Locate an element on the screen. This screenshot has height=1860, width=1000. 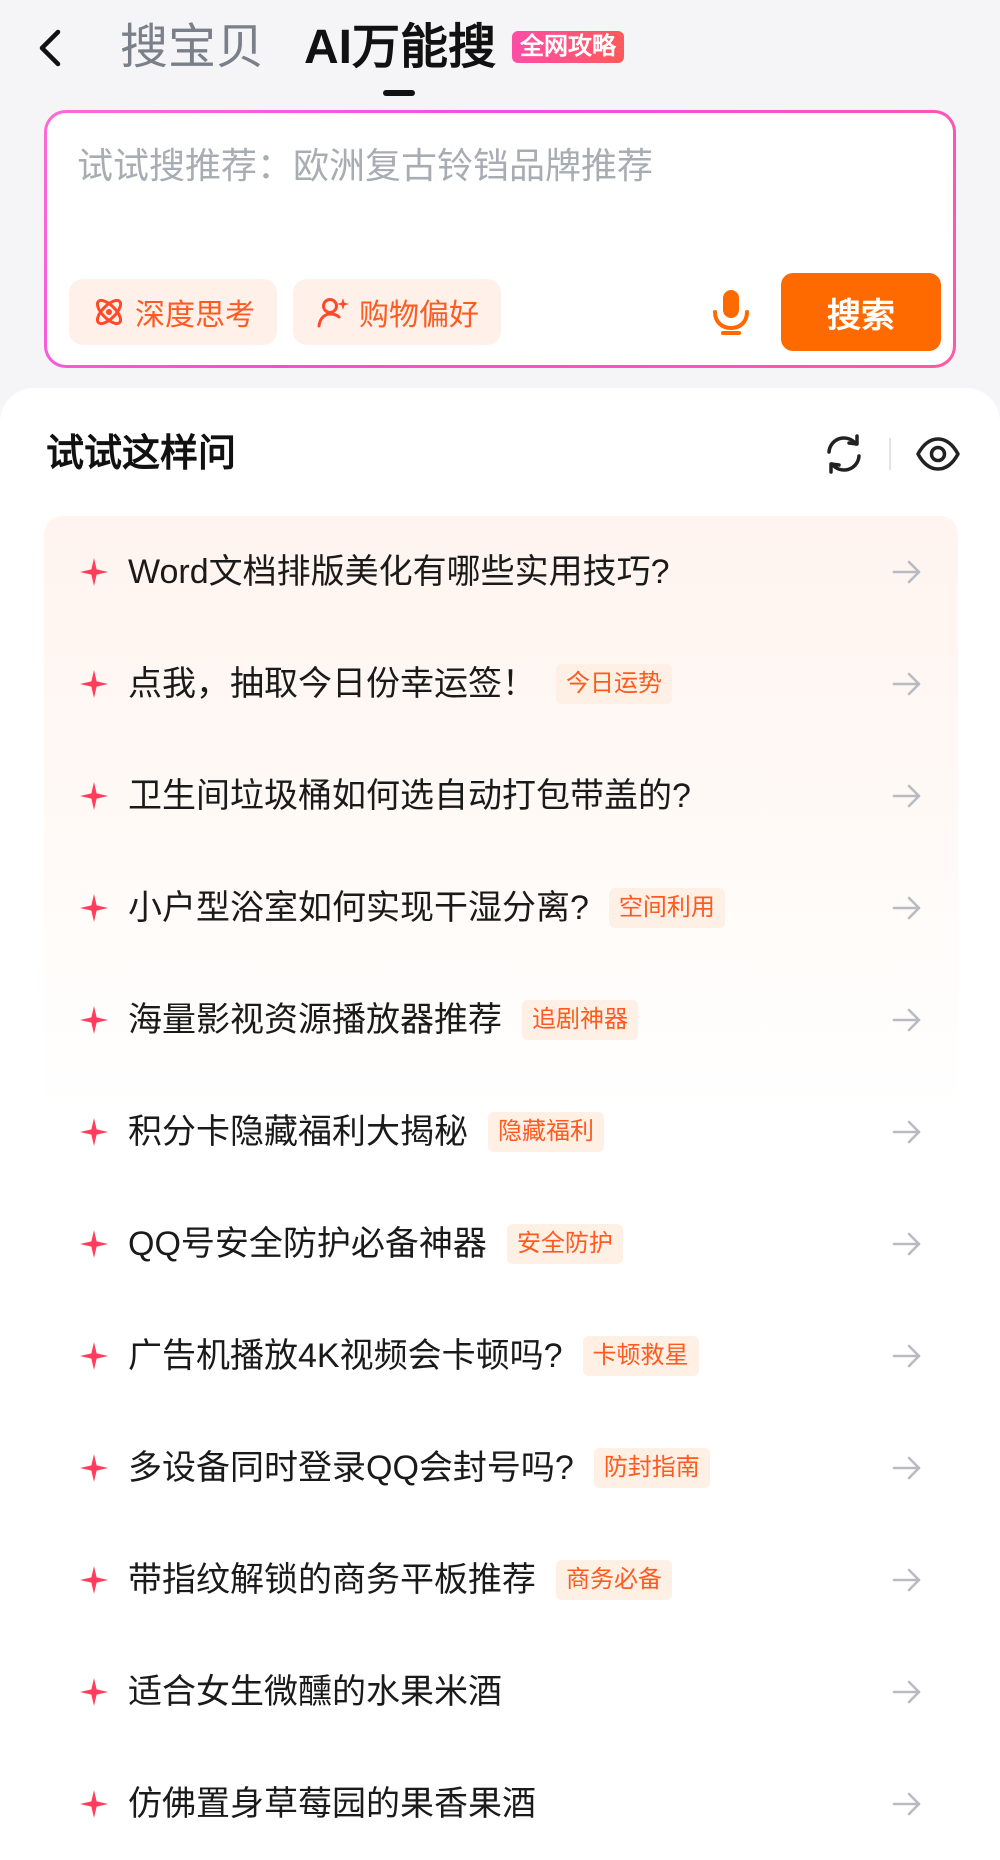
suggestion-text: 仿佛置身草莓园的果香果酒 is located at coordinates (332, 1804).